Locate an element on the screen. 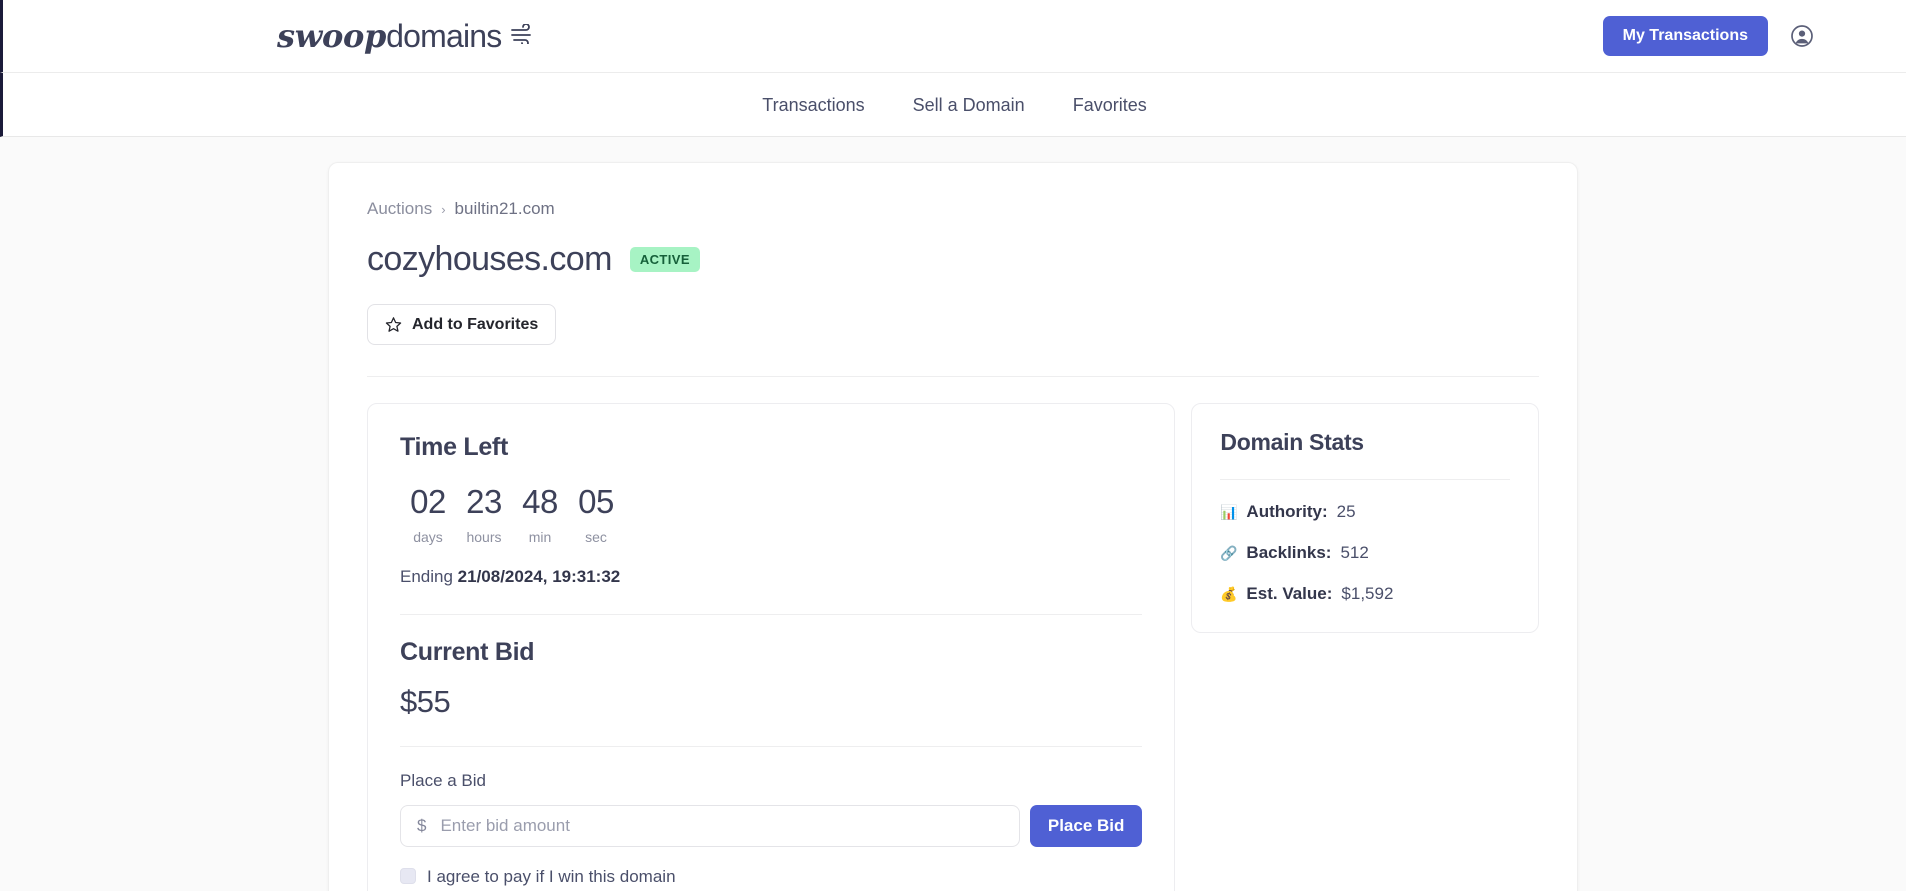  countdown-sec-label: sec is located at coordinates (596, 537).